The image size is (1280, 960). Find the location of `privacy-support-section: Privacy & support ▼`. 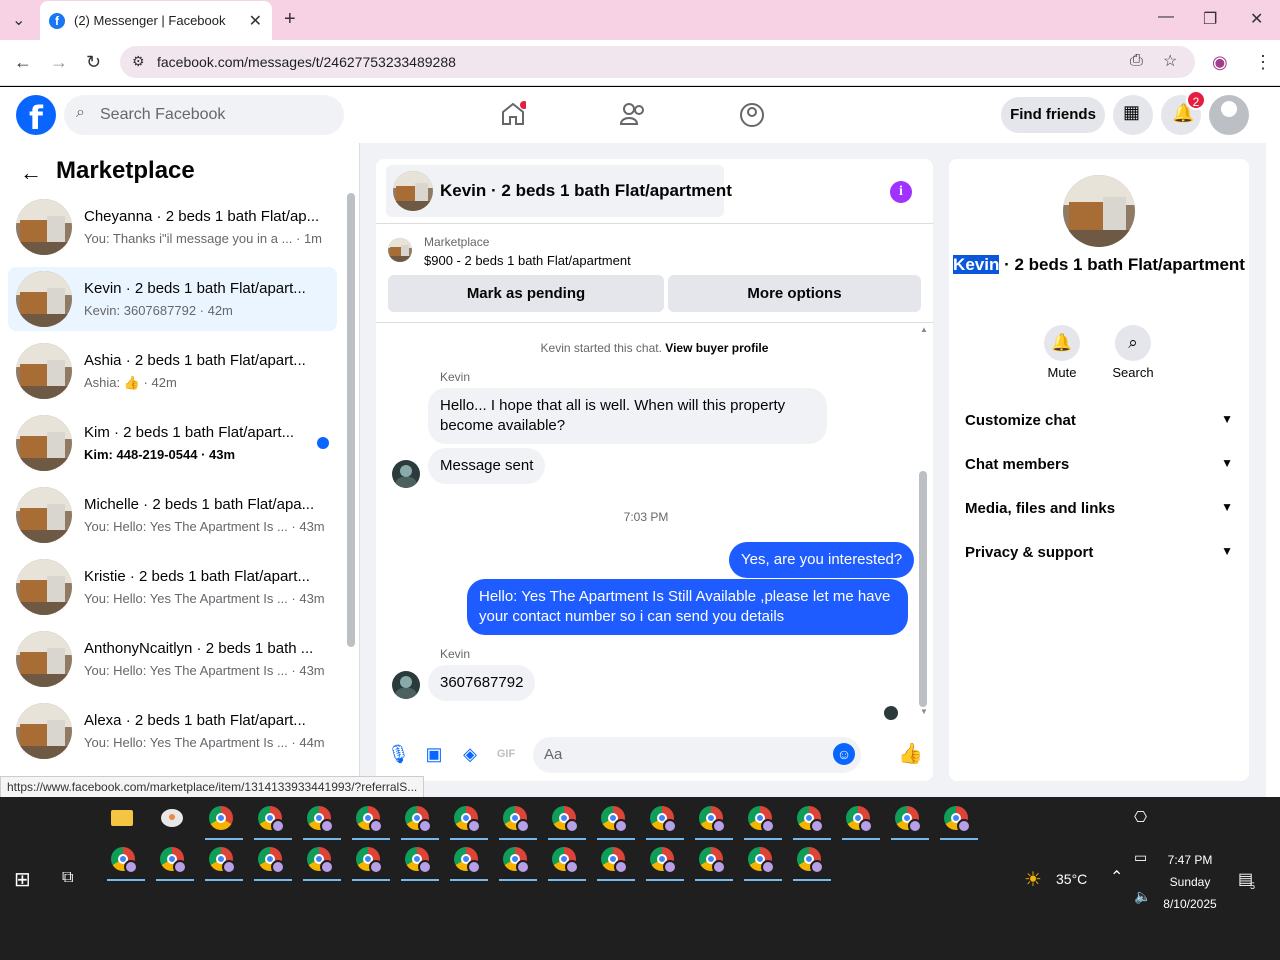

privacy-support-section: Privacy & support ▼ is located at coordinates (1100, 552).